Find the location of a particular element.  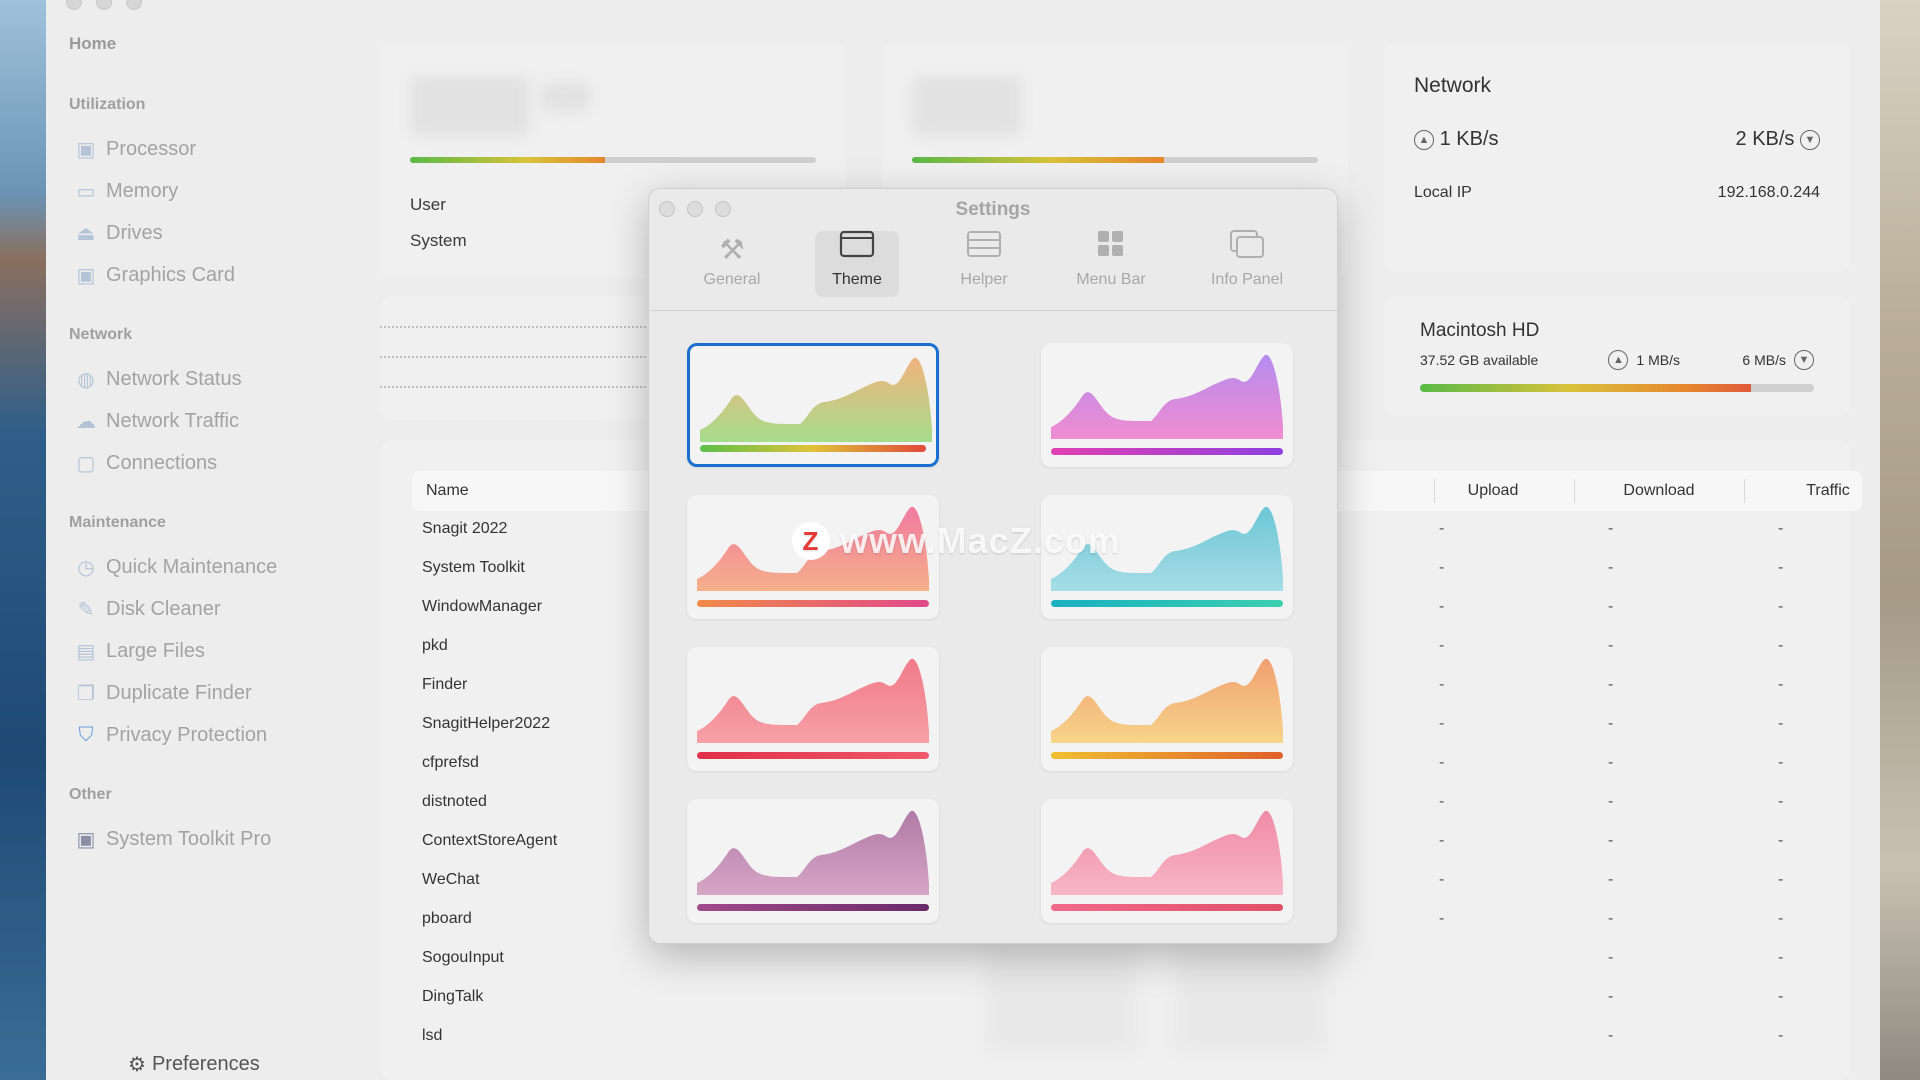

theme-option-coral is located at coordinates (813, 709).